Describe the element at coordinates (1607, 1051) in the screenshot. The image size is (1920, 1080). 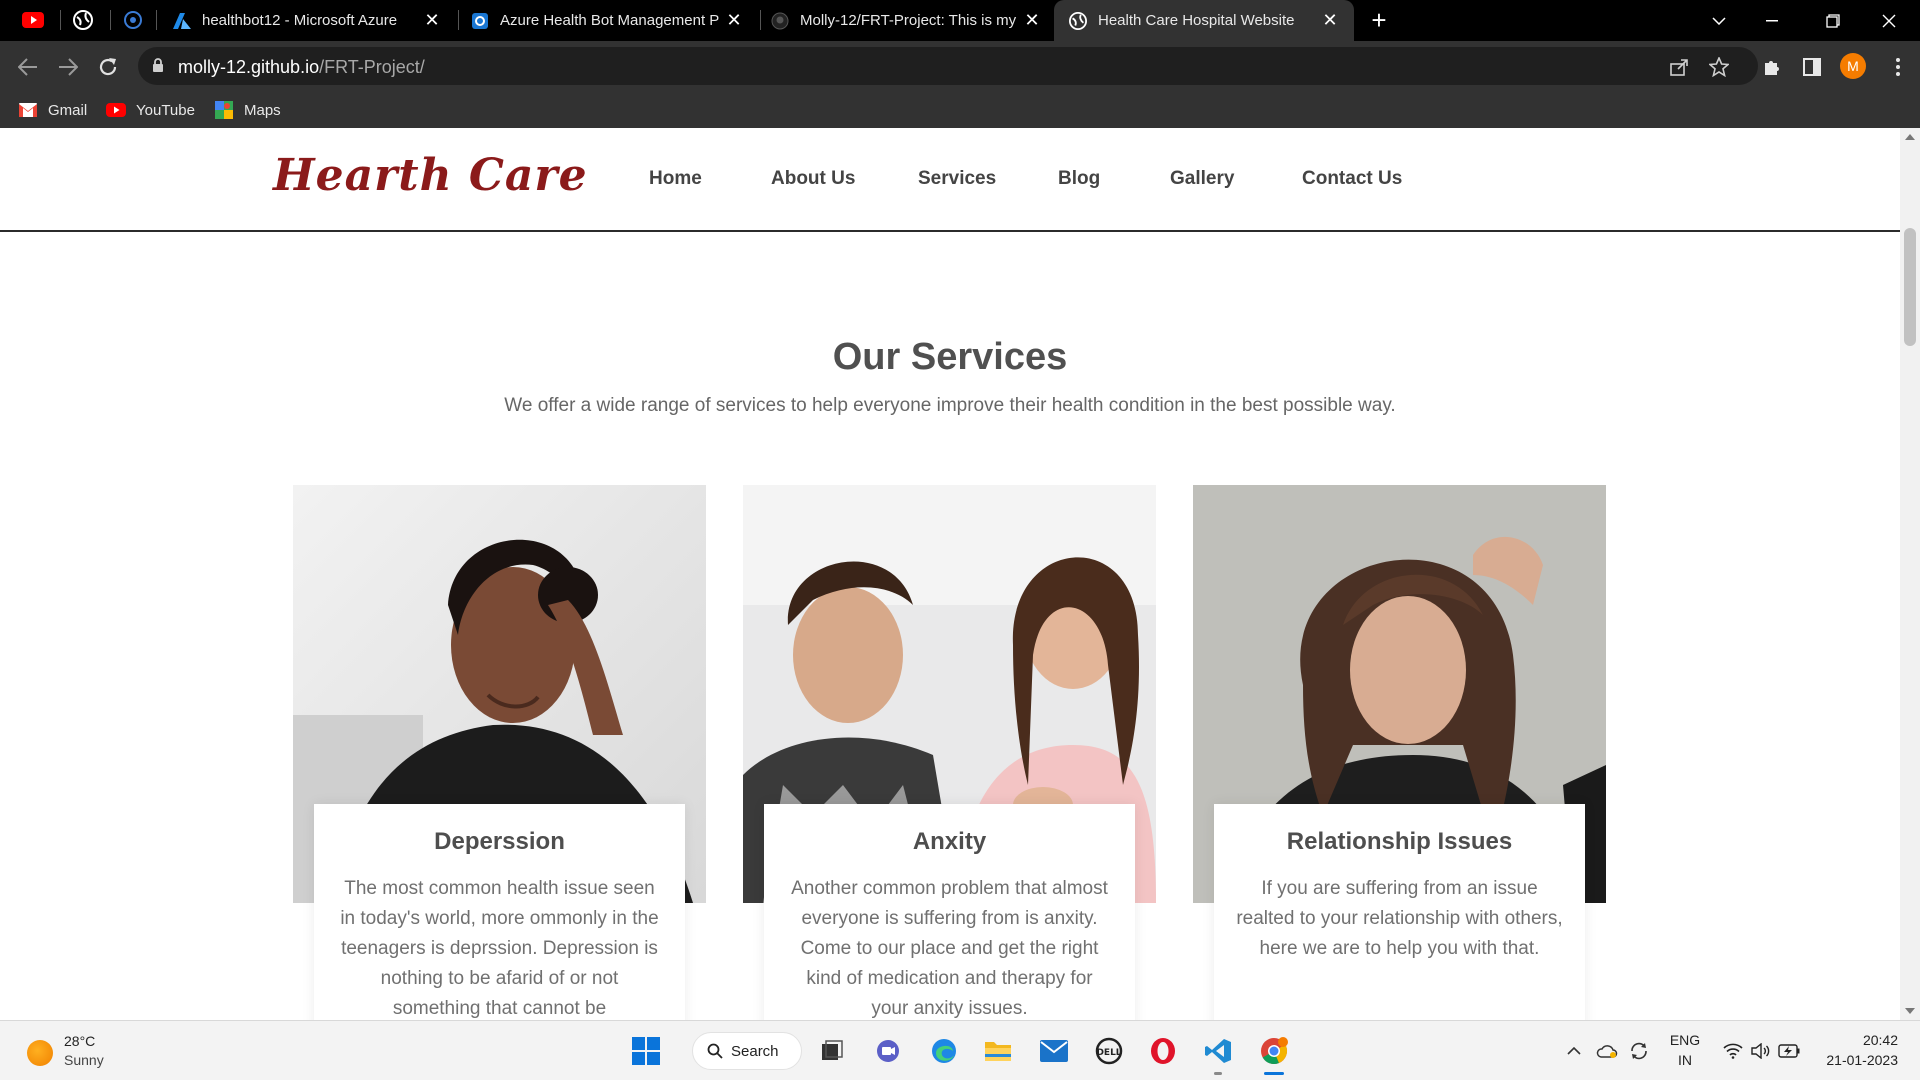
I see `onedrive-cloud-icon` at that location.